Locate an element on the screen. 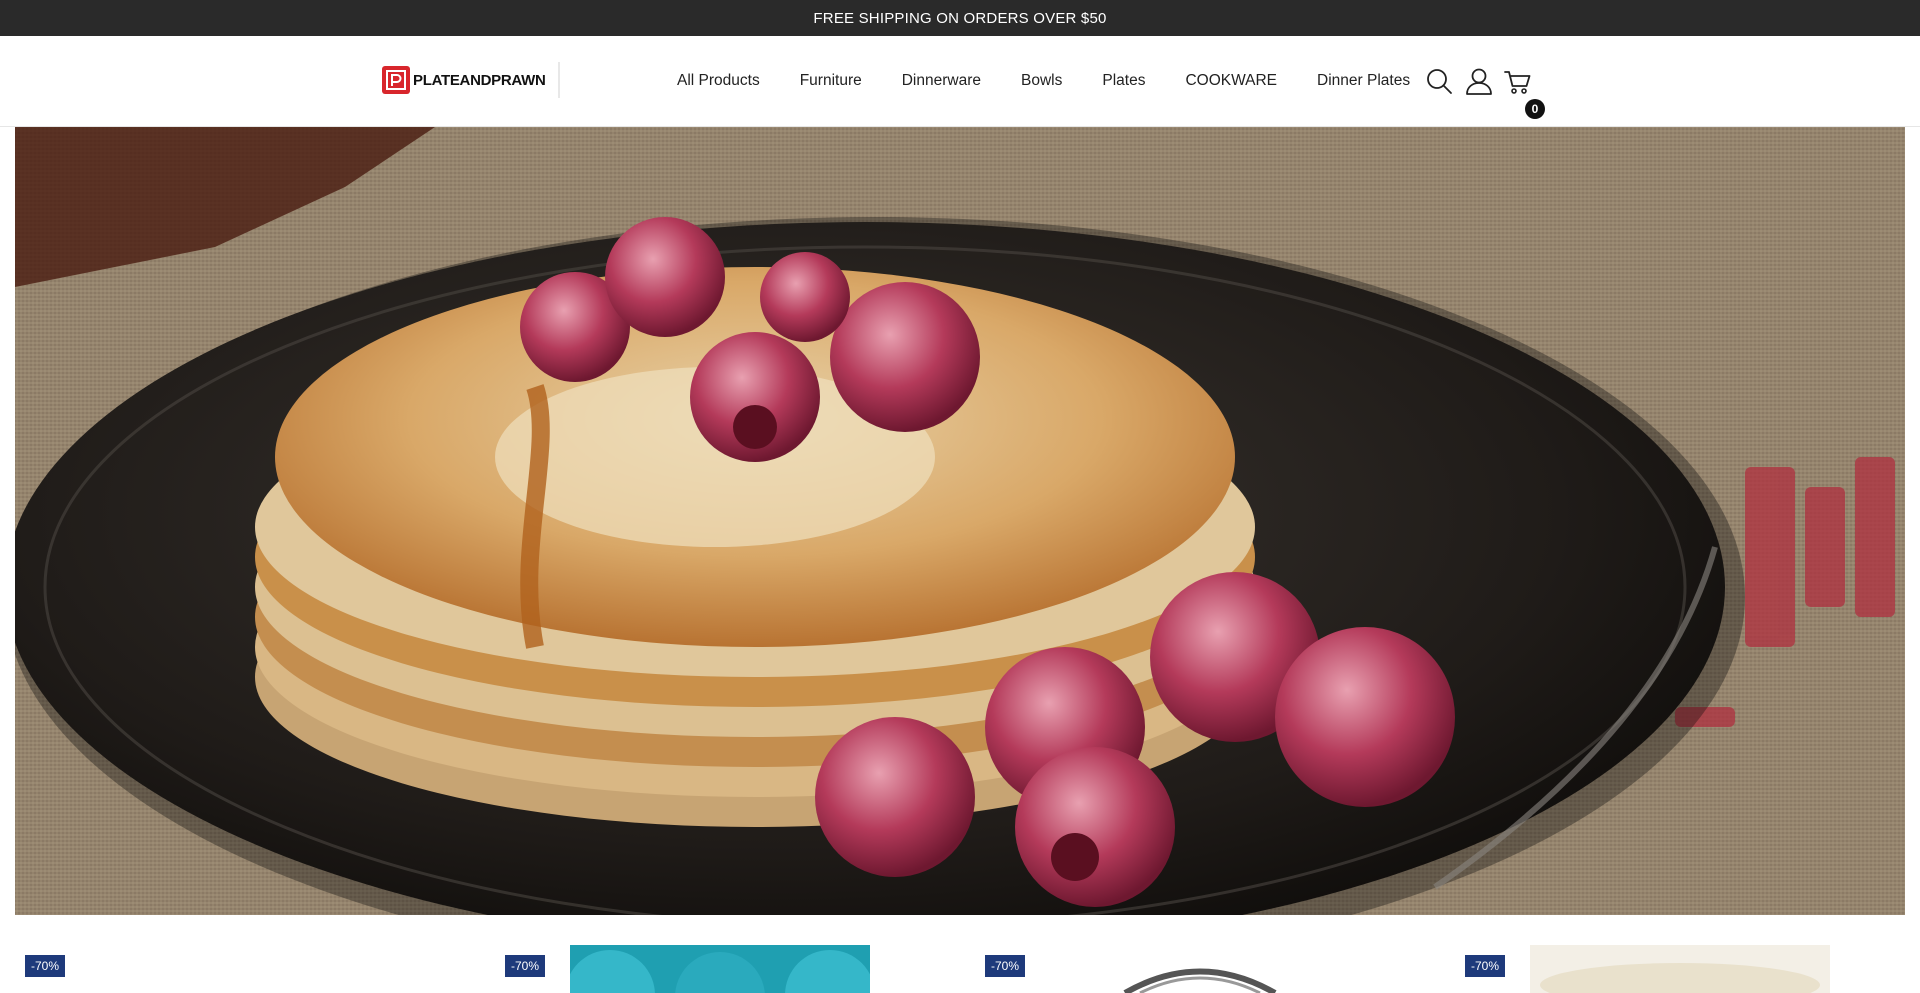 The image size is (1920, 993). account-button is located at coordinates (1479, 81).